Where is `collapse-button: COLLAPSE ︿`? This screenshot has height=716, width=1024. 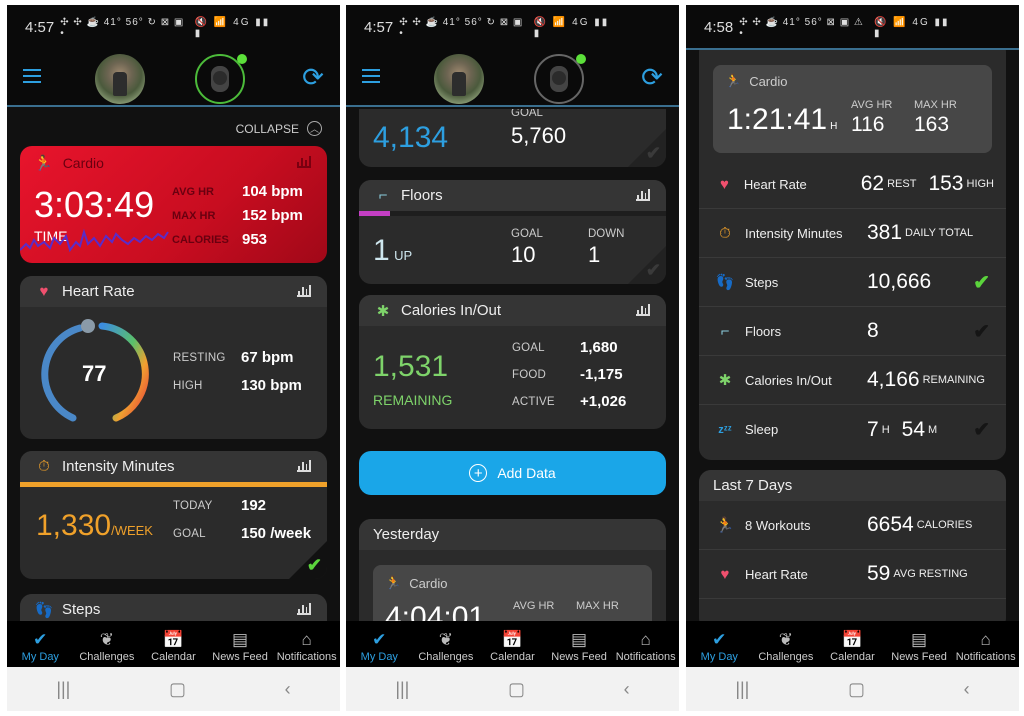 collapse-button: COLLAPSE ︿ is located at coordinates (279, 128).